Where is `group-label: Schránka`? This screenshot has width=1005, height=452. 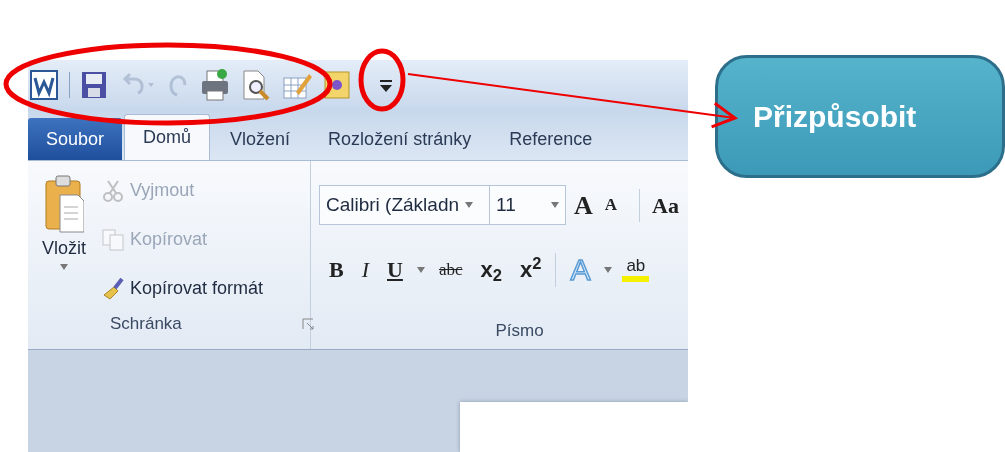 group-label: Schránka is located at coordinates (146, 324).